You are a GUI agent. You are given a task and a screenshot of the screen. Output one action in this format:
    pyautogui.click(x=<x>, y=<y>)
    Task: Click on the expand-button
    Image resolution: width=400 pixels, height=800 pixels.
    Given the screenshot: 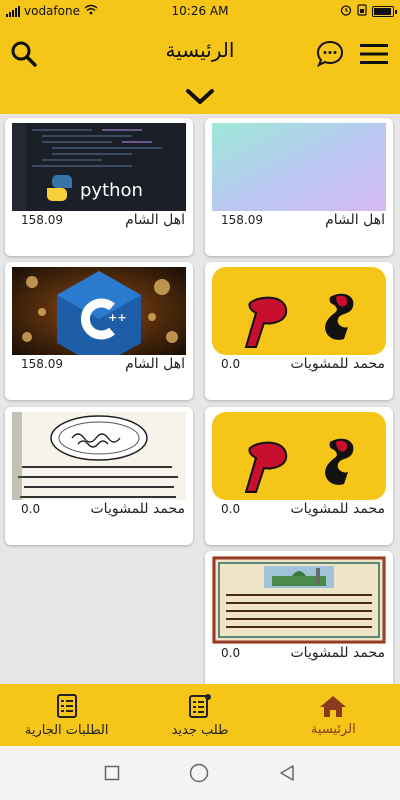 What is the action you would take?
    pyautogui.click(x=200, y=97)
    